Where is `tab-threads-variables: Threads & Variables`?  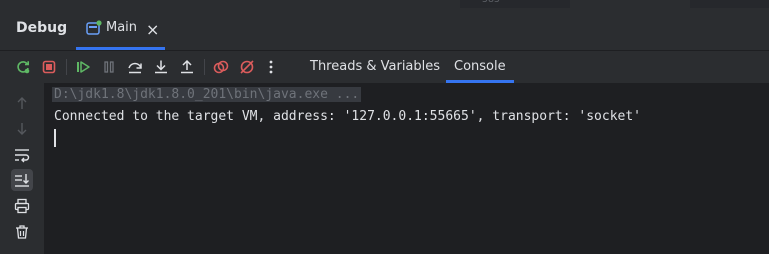
tab-threads-variables: Threads & Variables is located at coordinates (375, 67).